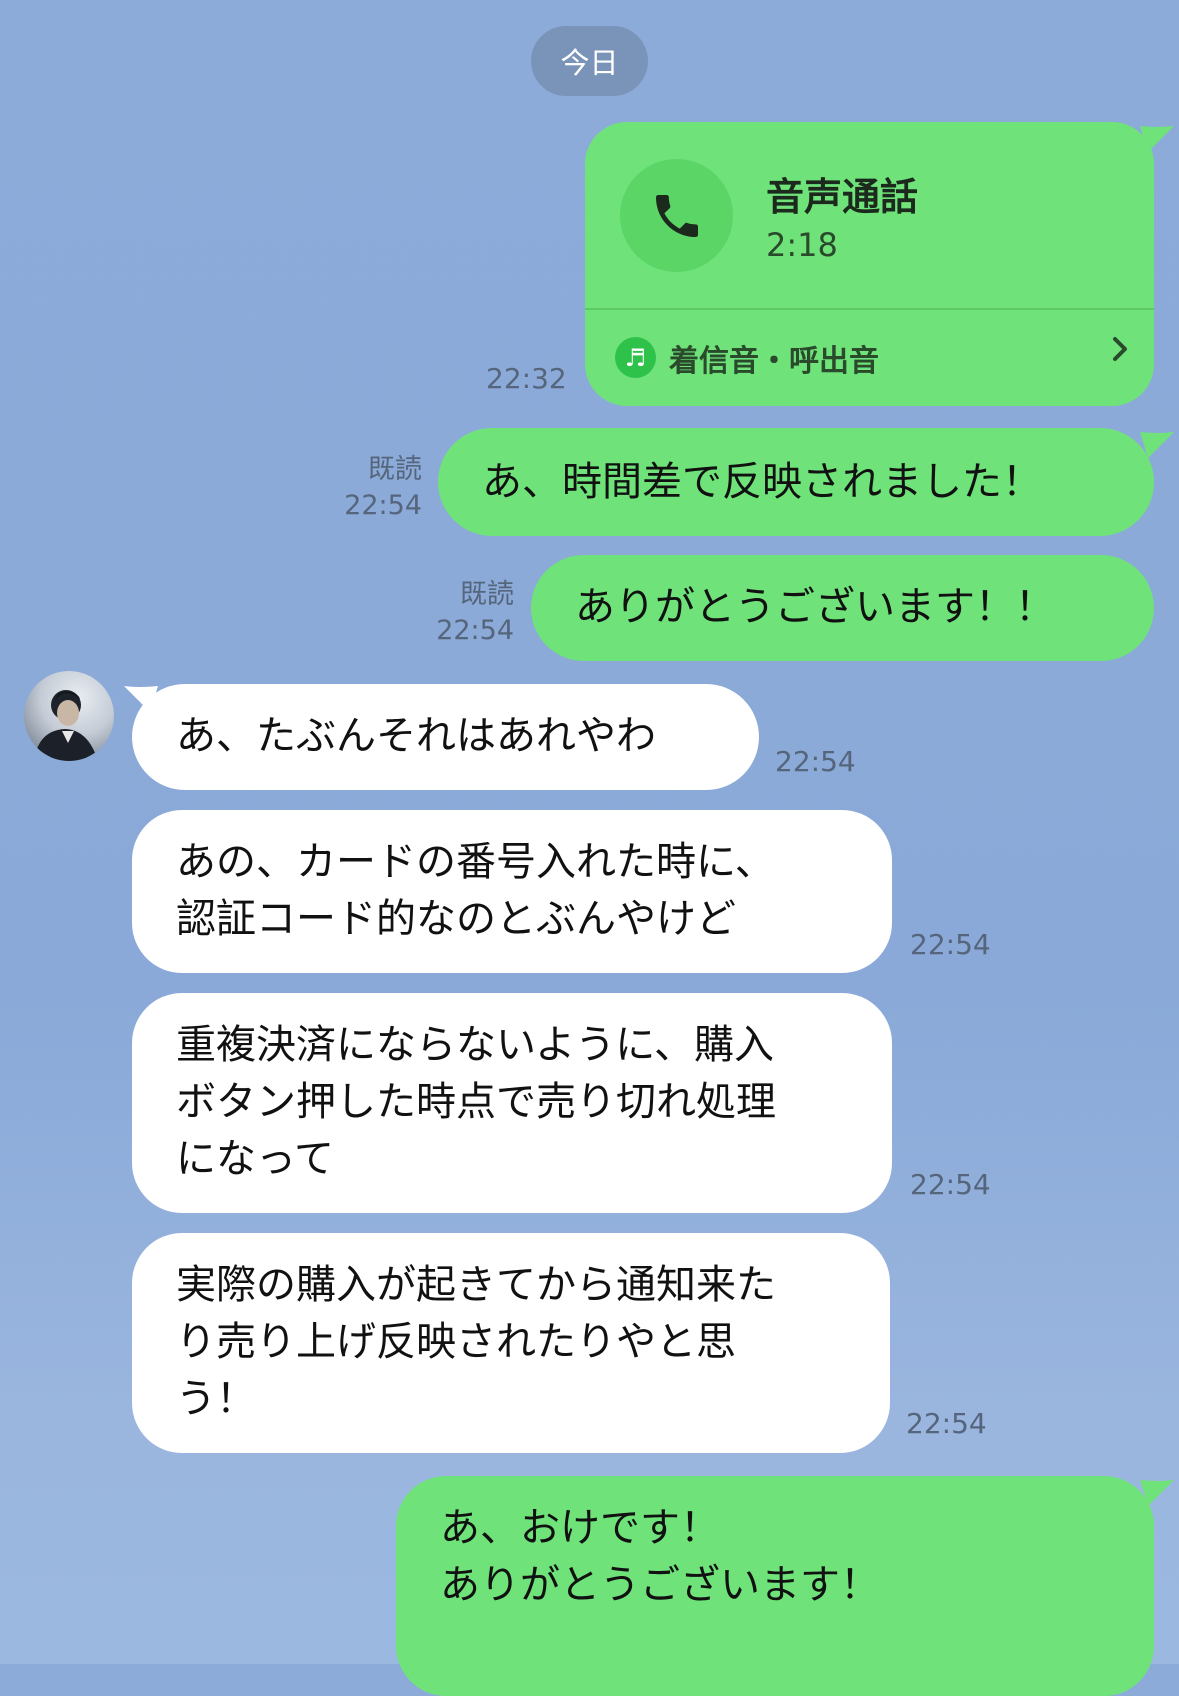  I want to click on sent-message-bubble: あ、おけです！ ありがとうございます！, so click(775, 1586).